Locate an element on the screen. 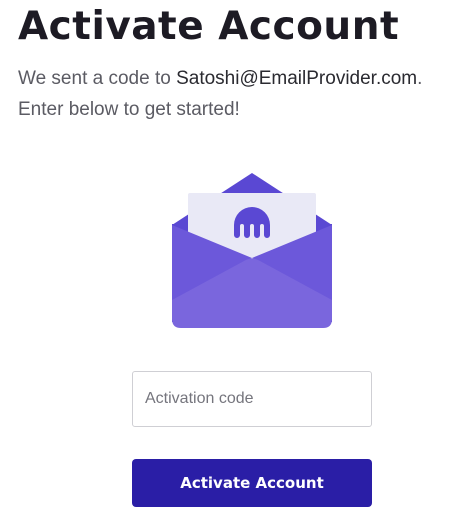 This screenshot has width=471, height=525. envelope-icon is located at coordinates (252, 250).